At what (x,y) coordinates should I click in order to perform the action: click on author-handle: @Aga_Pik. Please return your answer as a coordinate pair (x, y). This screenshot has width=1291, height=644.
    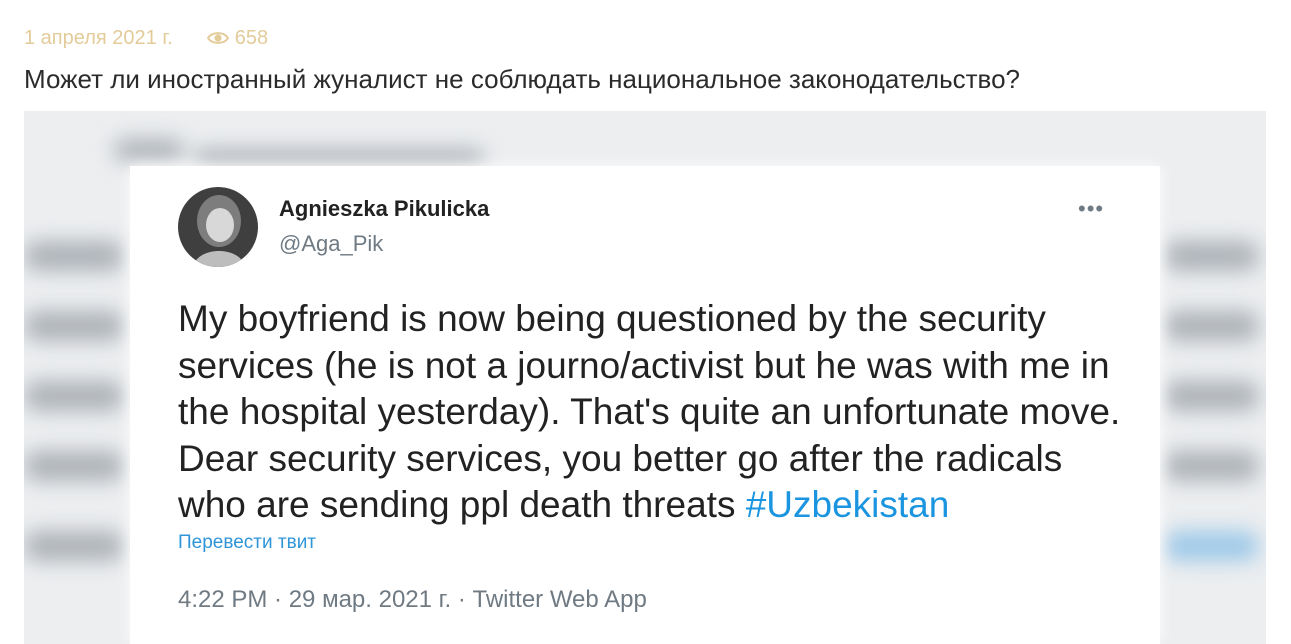
    Looking at the image, I should click on (331, 244).